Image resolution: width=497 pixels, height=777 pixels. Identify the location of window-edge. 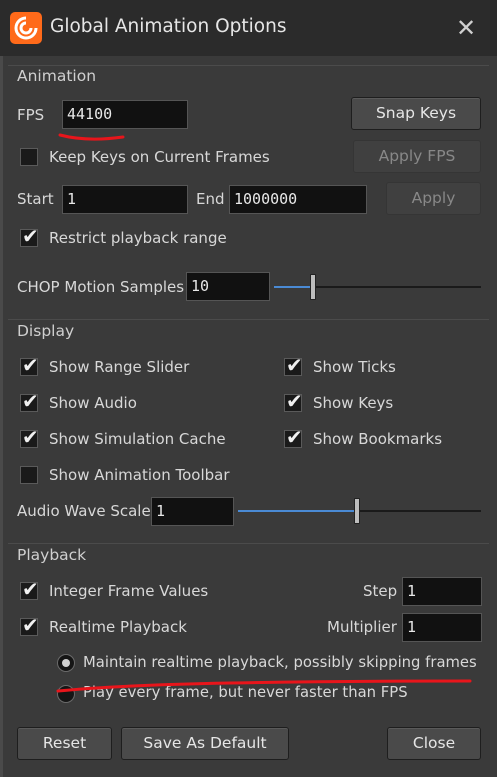
(1, 416).